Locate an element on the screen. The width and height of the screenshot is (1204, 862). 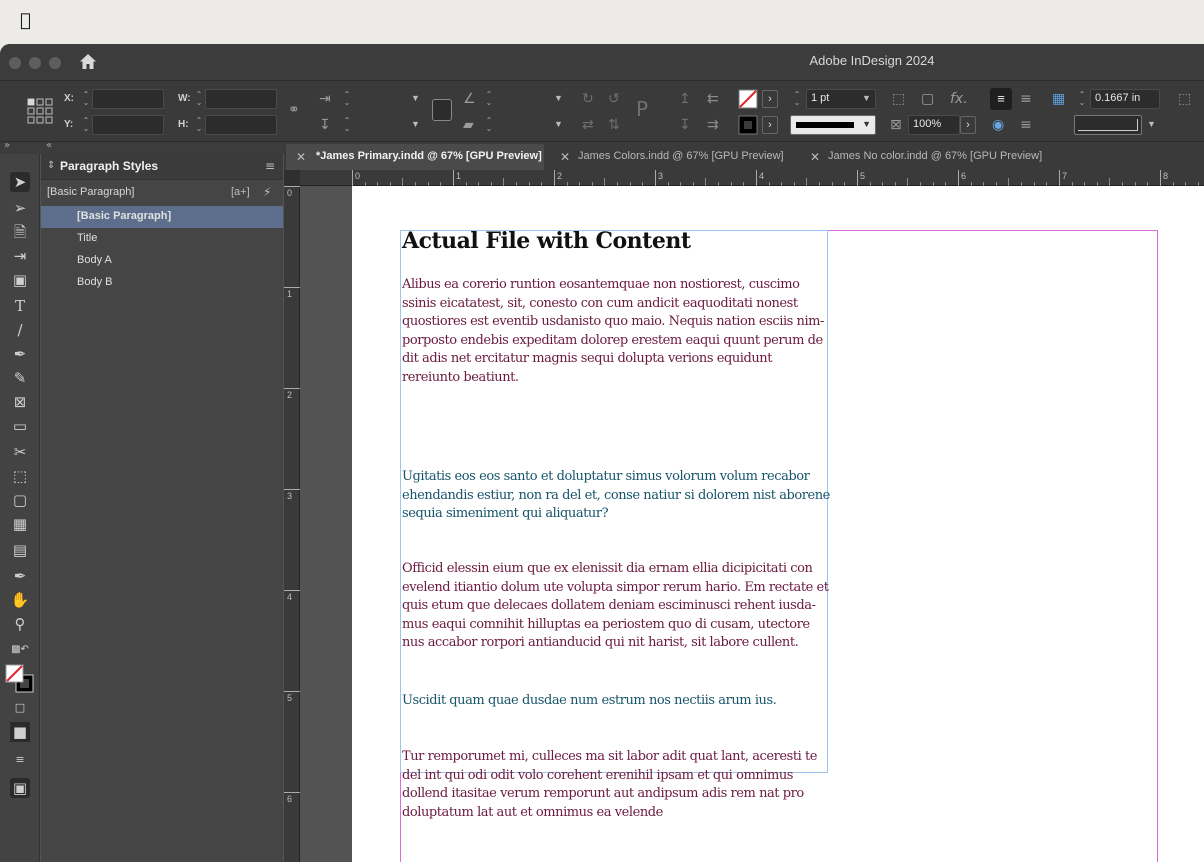
scissors-tool-icon: ✂ is located at coordinates (20, 452).